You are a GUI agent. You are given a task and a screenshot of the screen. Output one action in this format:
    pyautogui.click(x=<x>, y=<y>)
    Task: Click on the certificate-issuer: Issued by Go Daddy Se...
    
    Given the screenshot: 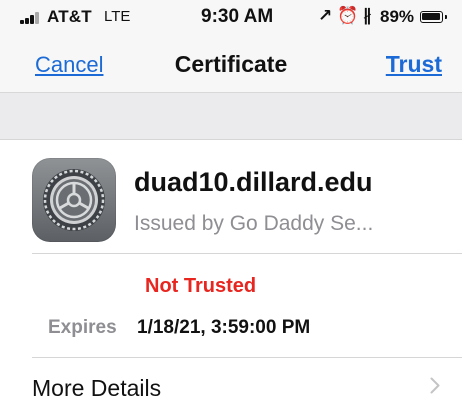 What is the action you would take?
    pyautogui.click(x=254, y=223)
    